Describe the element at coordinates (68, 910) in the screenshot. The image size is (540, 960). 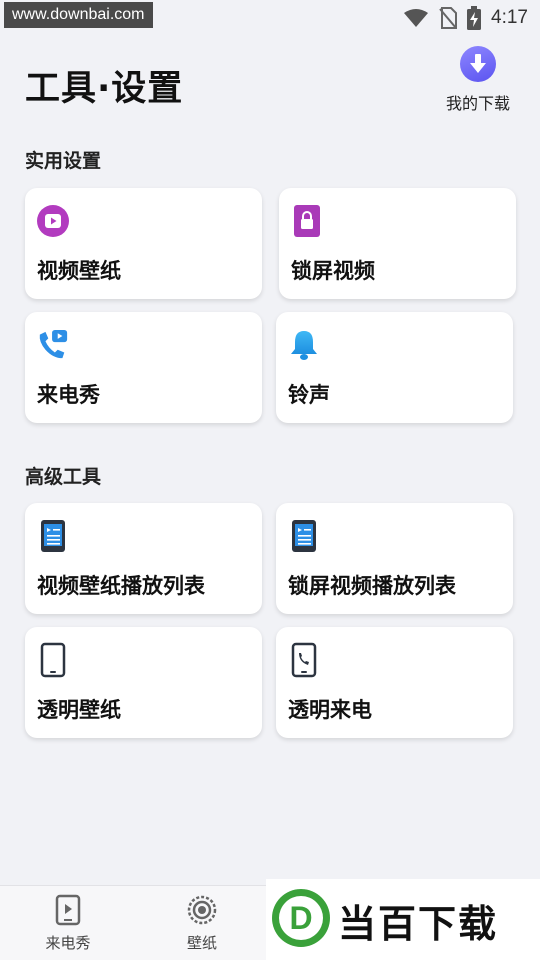
I see `video-play-icon` at that location.